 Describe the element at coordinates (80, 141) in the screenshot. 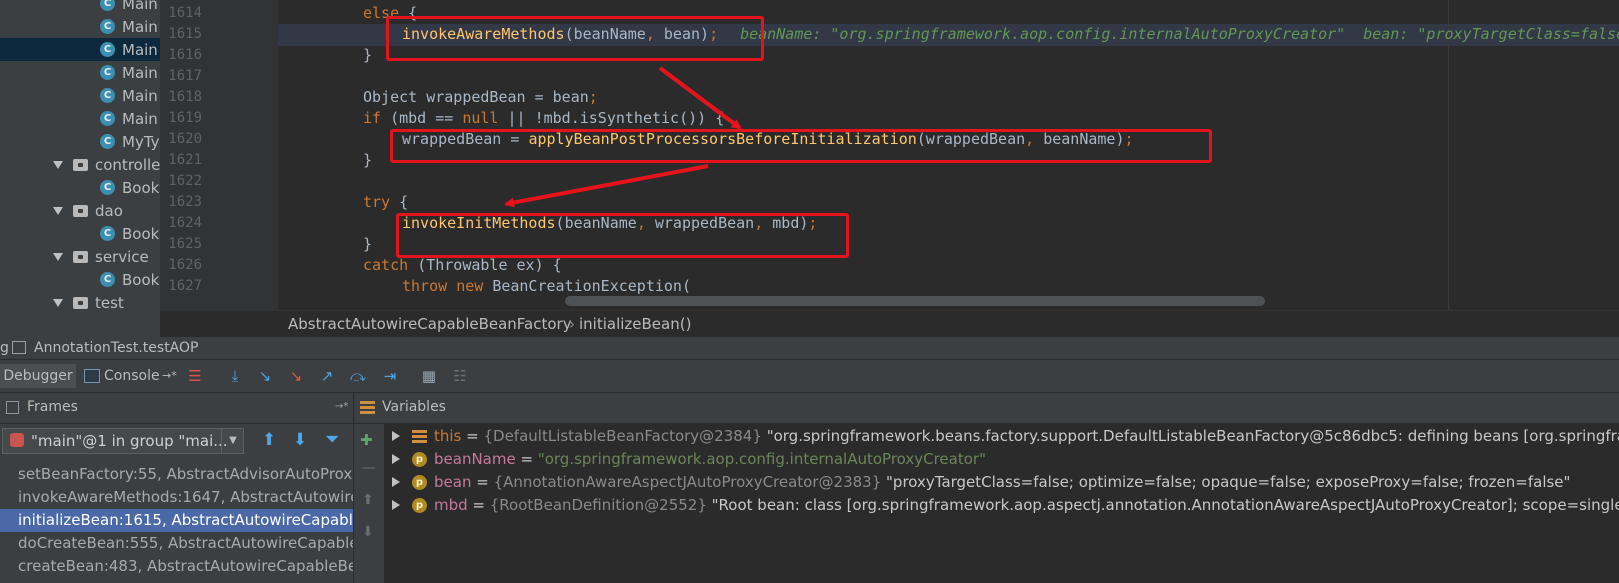

I see `tree-item: C MyTy` at that location.